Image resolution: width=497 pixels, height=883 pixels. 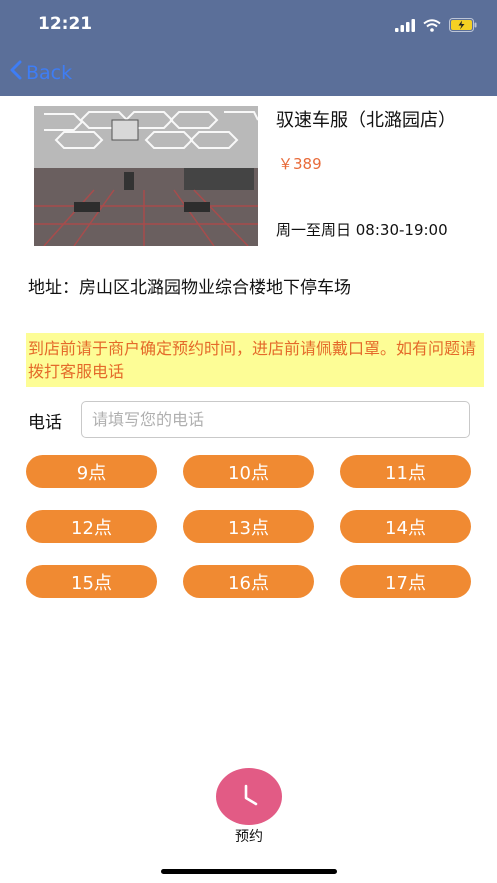 What do you see at coordinates (49, 72) in the screenshot?
I see `back-label: Back` at bounding box center [49, 72].